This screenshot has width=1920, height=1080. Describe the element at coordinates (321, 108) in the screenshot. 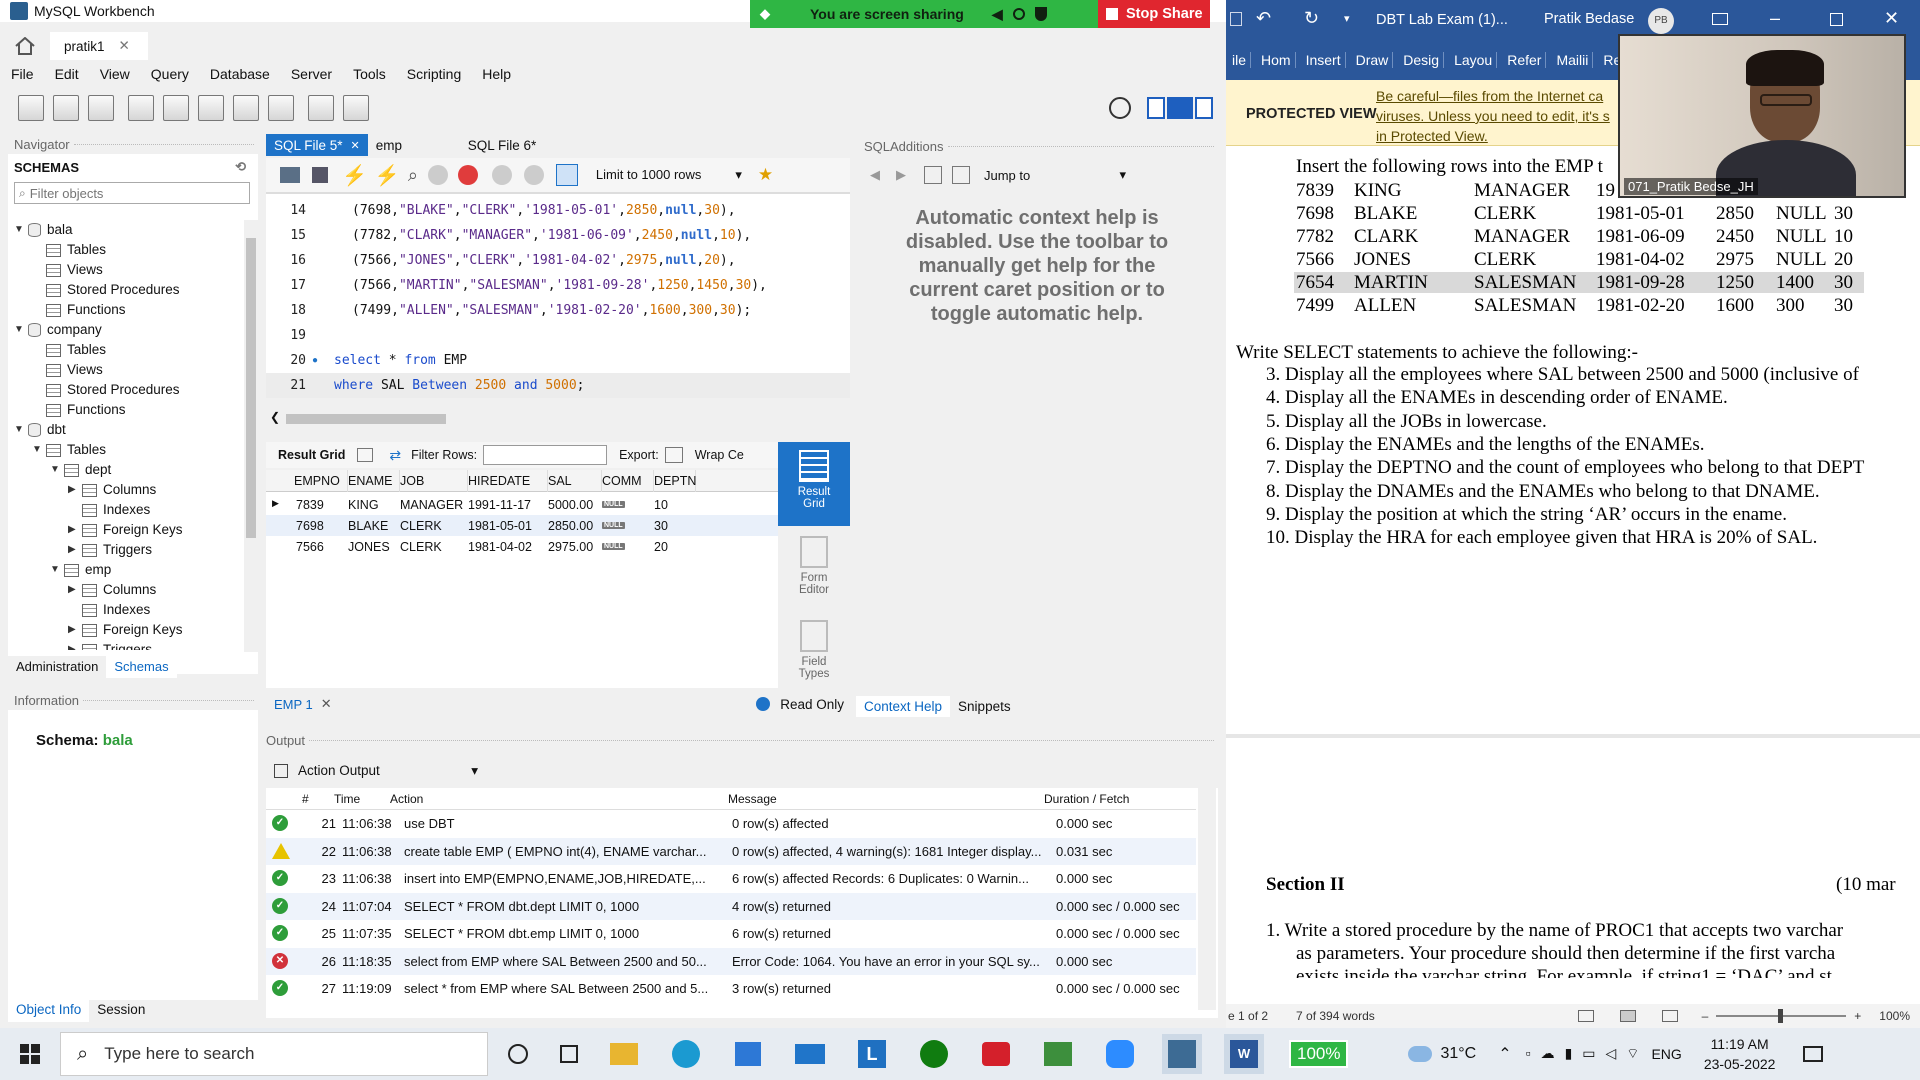

I see `search-table-data-icon` at that location.